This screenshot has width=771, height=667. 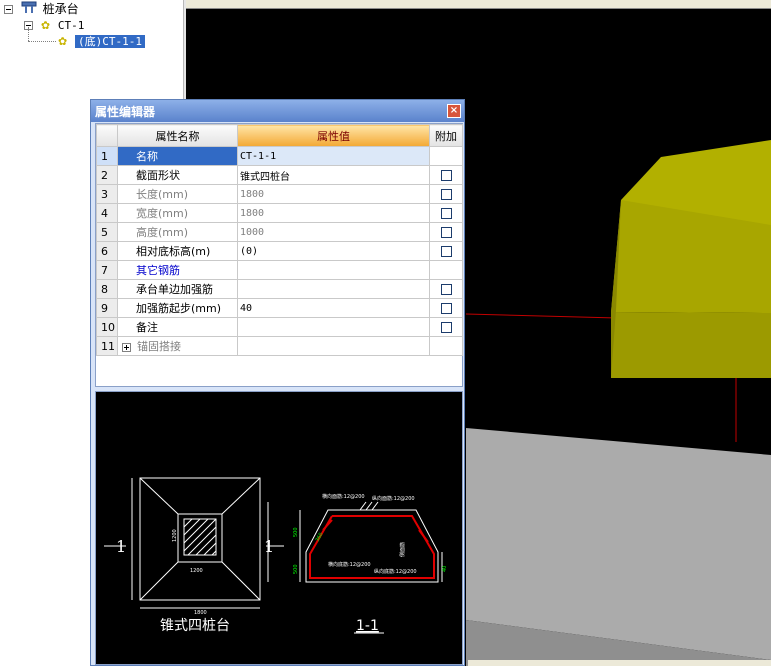 What do you see at coordinates (296, 569) in the screenshot?
I see `label-height-lower: 500` at bounding box center [296, 569].